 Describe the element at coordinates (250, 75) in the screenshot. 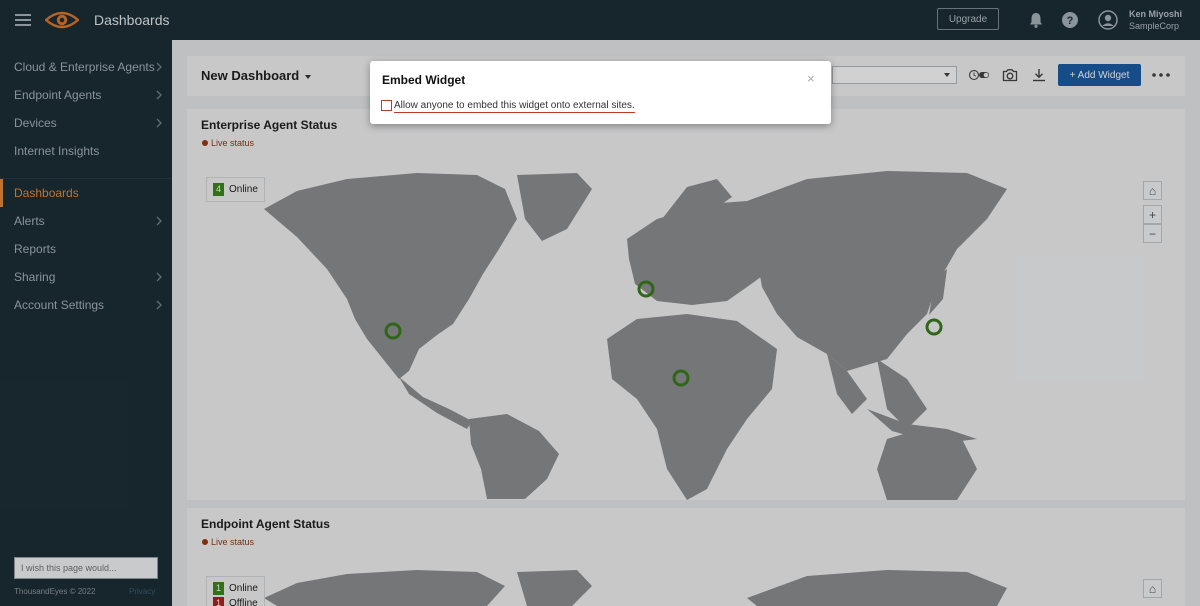

I see `dashboard-title: New Dashboard` at that location.